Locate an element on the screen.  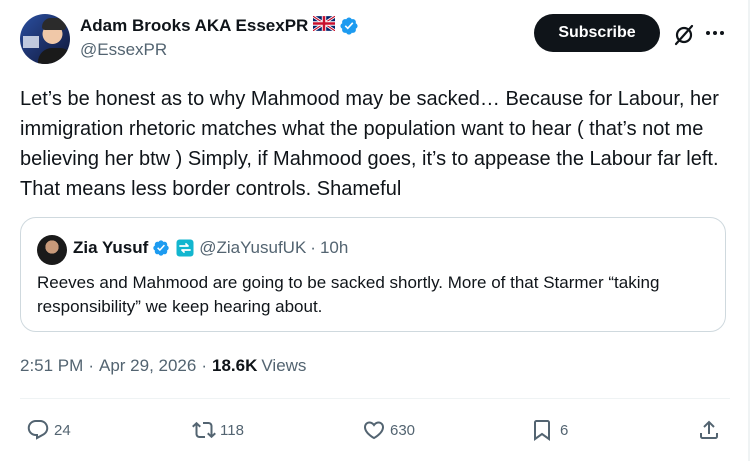
author-name-row: Adam Brooks AKA EssexPR is located at coordinates (219, 26).